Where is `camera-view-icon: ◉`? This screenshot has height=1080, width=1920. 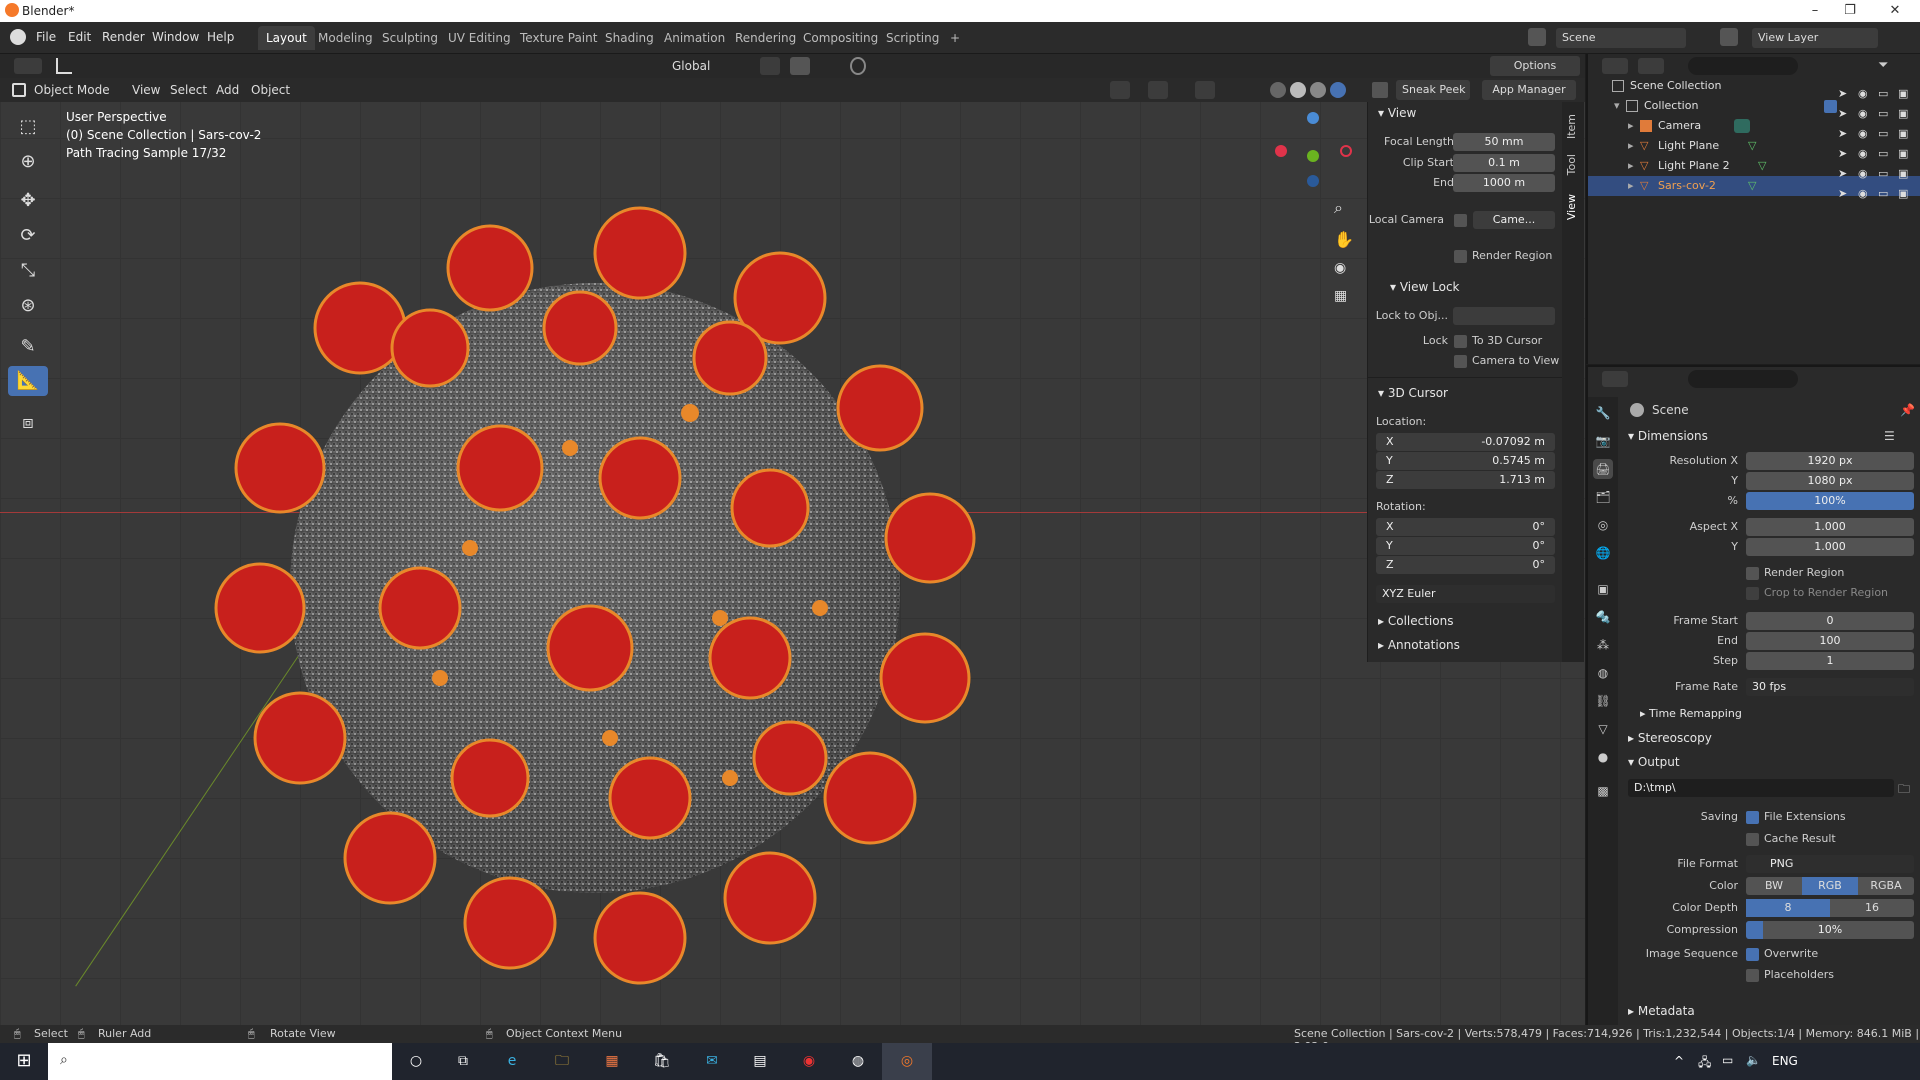
camera-view-icon: ◉ is located at coordinates (1340, 268).